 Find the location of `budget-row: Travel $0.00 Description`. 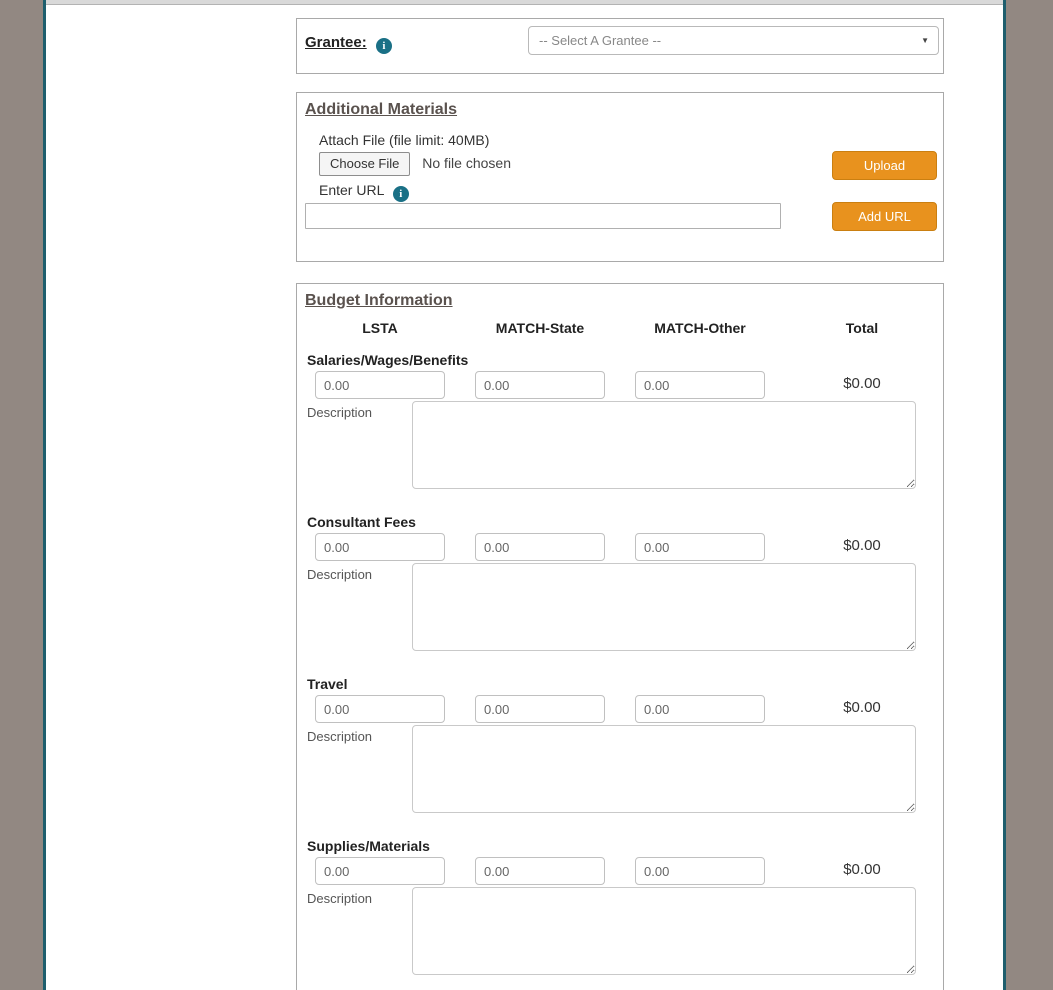

budget-row: Travel $0.00 Description is located at coordinates (620, 757).